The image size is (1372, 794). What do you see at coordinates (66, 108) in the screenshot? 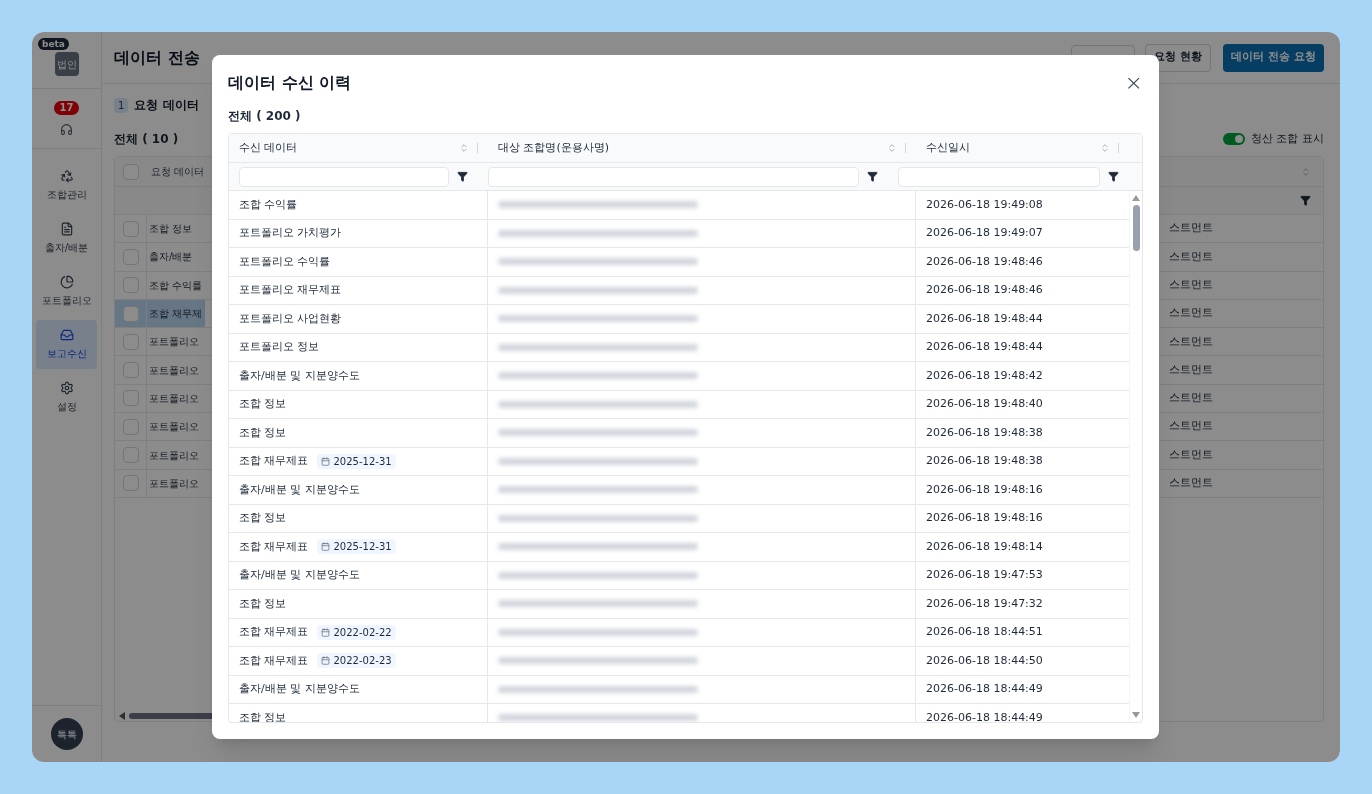
I see `notification-badge: 17` at bounding box center [66, 108].